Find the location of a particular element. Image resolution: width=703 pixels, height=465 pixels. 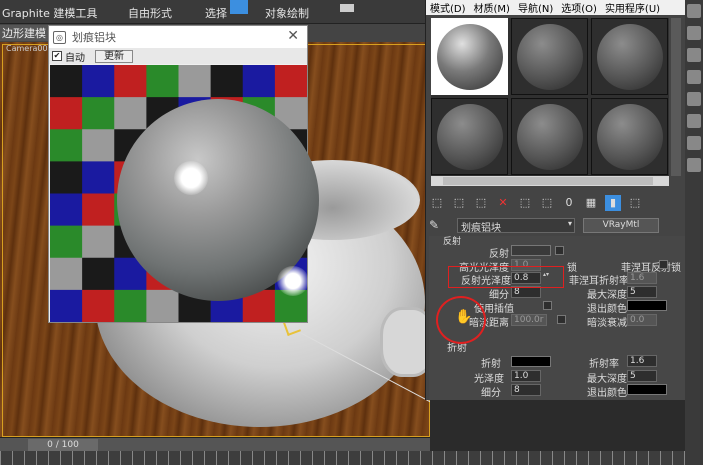

refract-exit-color-swatch is located at coordinates (647, 389).